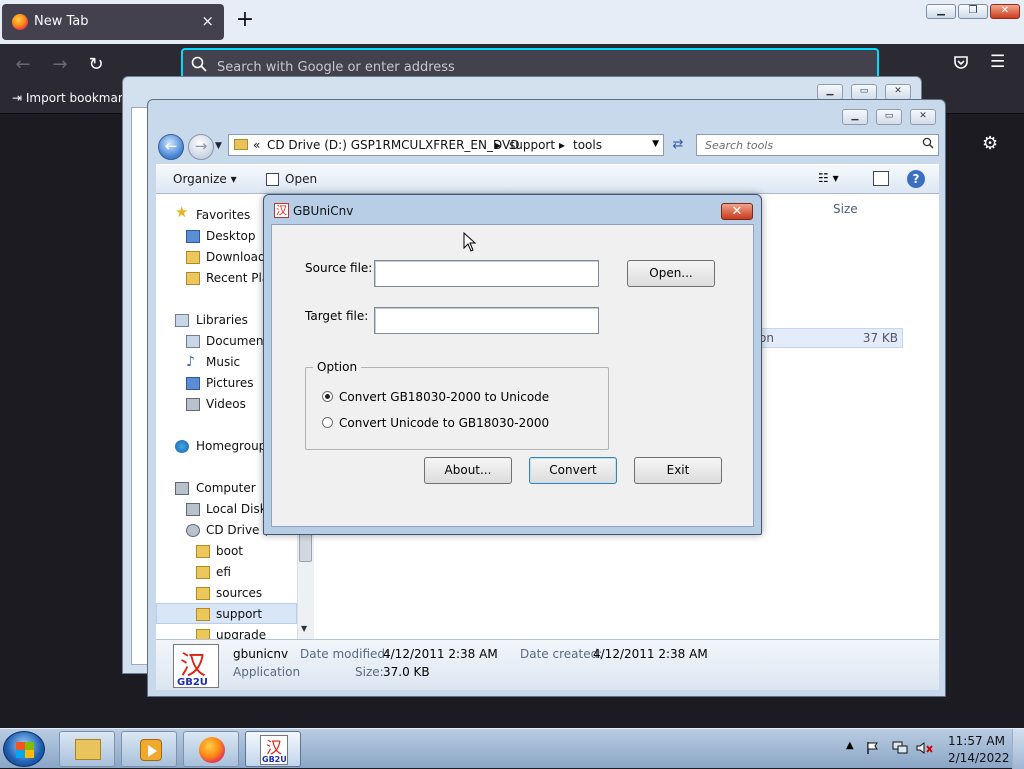 This screenshot has width=1024, height=769. I want to click on preview-pane-icon, so click(881, 178).